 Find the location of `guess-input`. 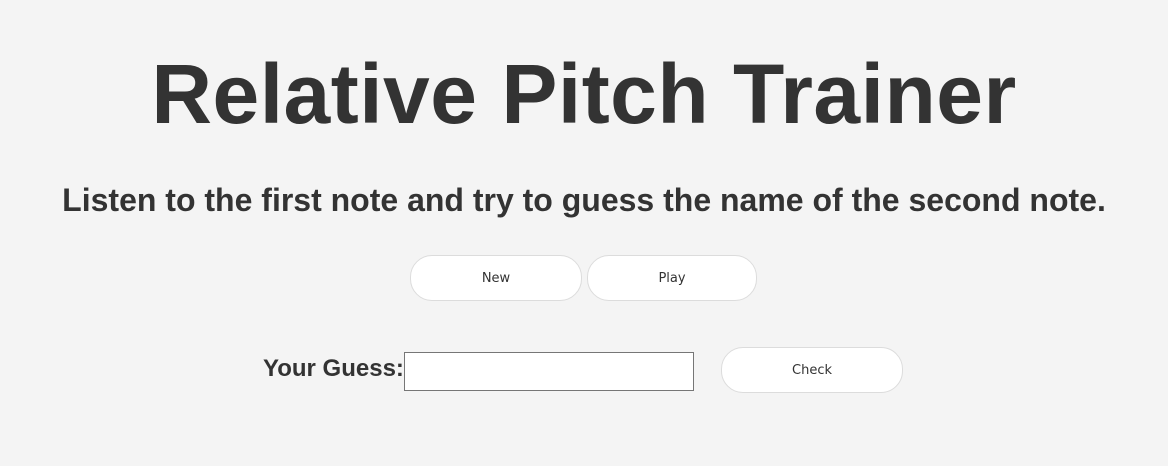

guess-input is located at coordinates (549, 371).